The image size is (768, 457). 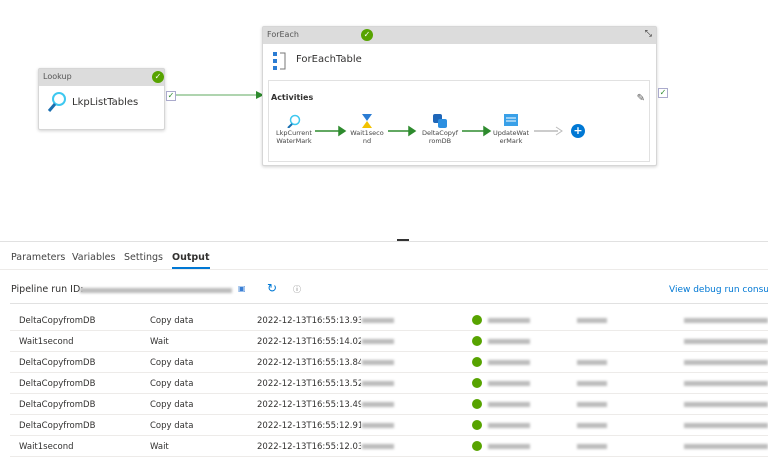 I want to click on activity-type: Lookup, so click(x=101, y=77).